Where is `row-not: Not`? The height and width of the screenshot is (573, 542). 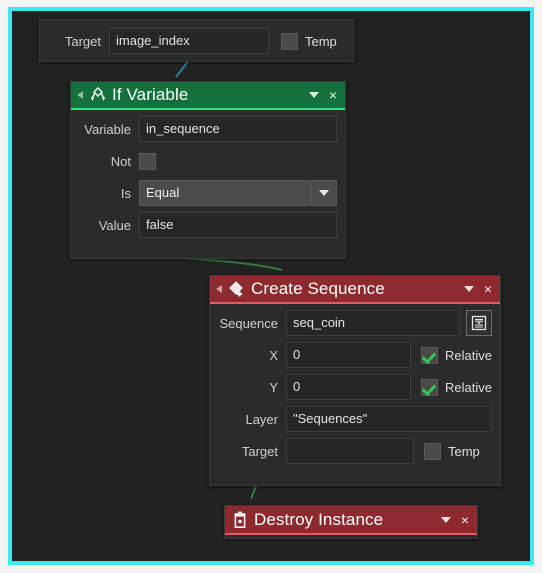
row-not: Not is located at coordinates (208, 161).